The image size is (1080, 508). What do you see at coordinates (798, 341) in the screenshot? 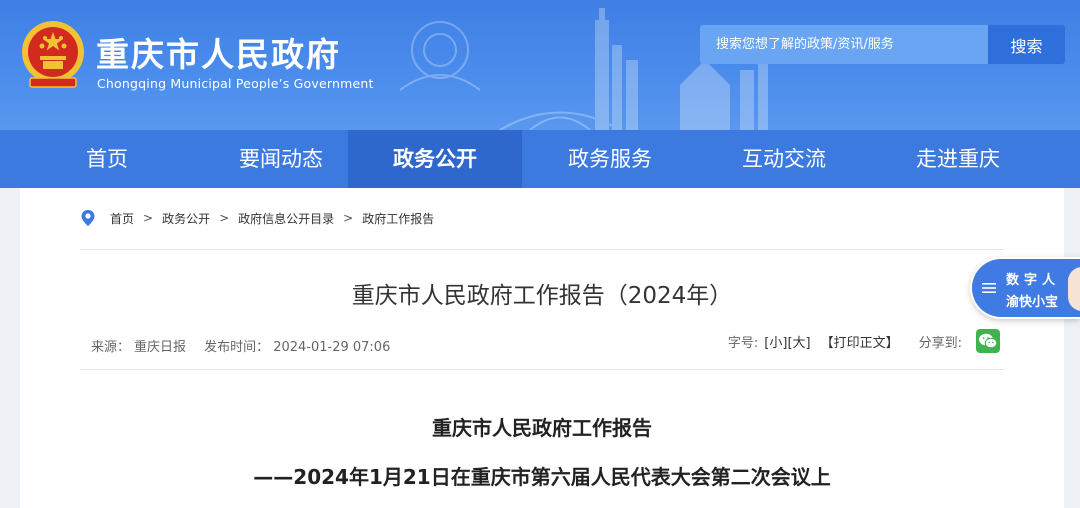
I see `font-large-button: [大]` at bounding box center [798, 341].